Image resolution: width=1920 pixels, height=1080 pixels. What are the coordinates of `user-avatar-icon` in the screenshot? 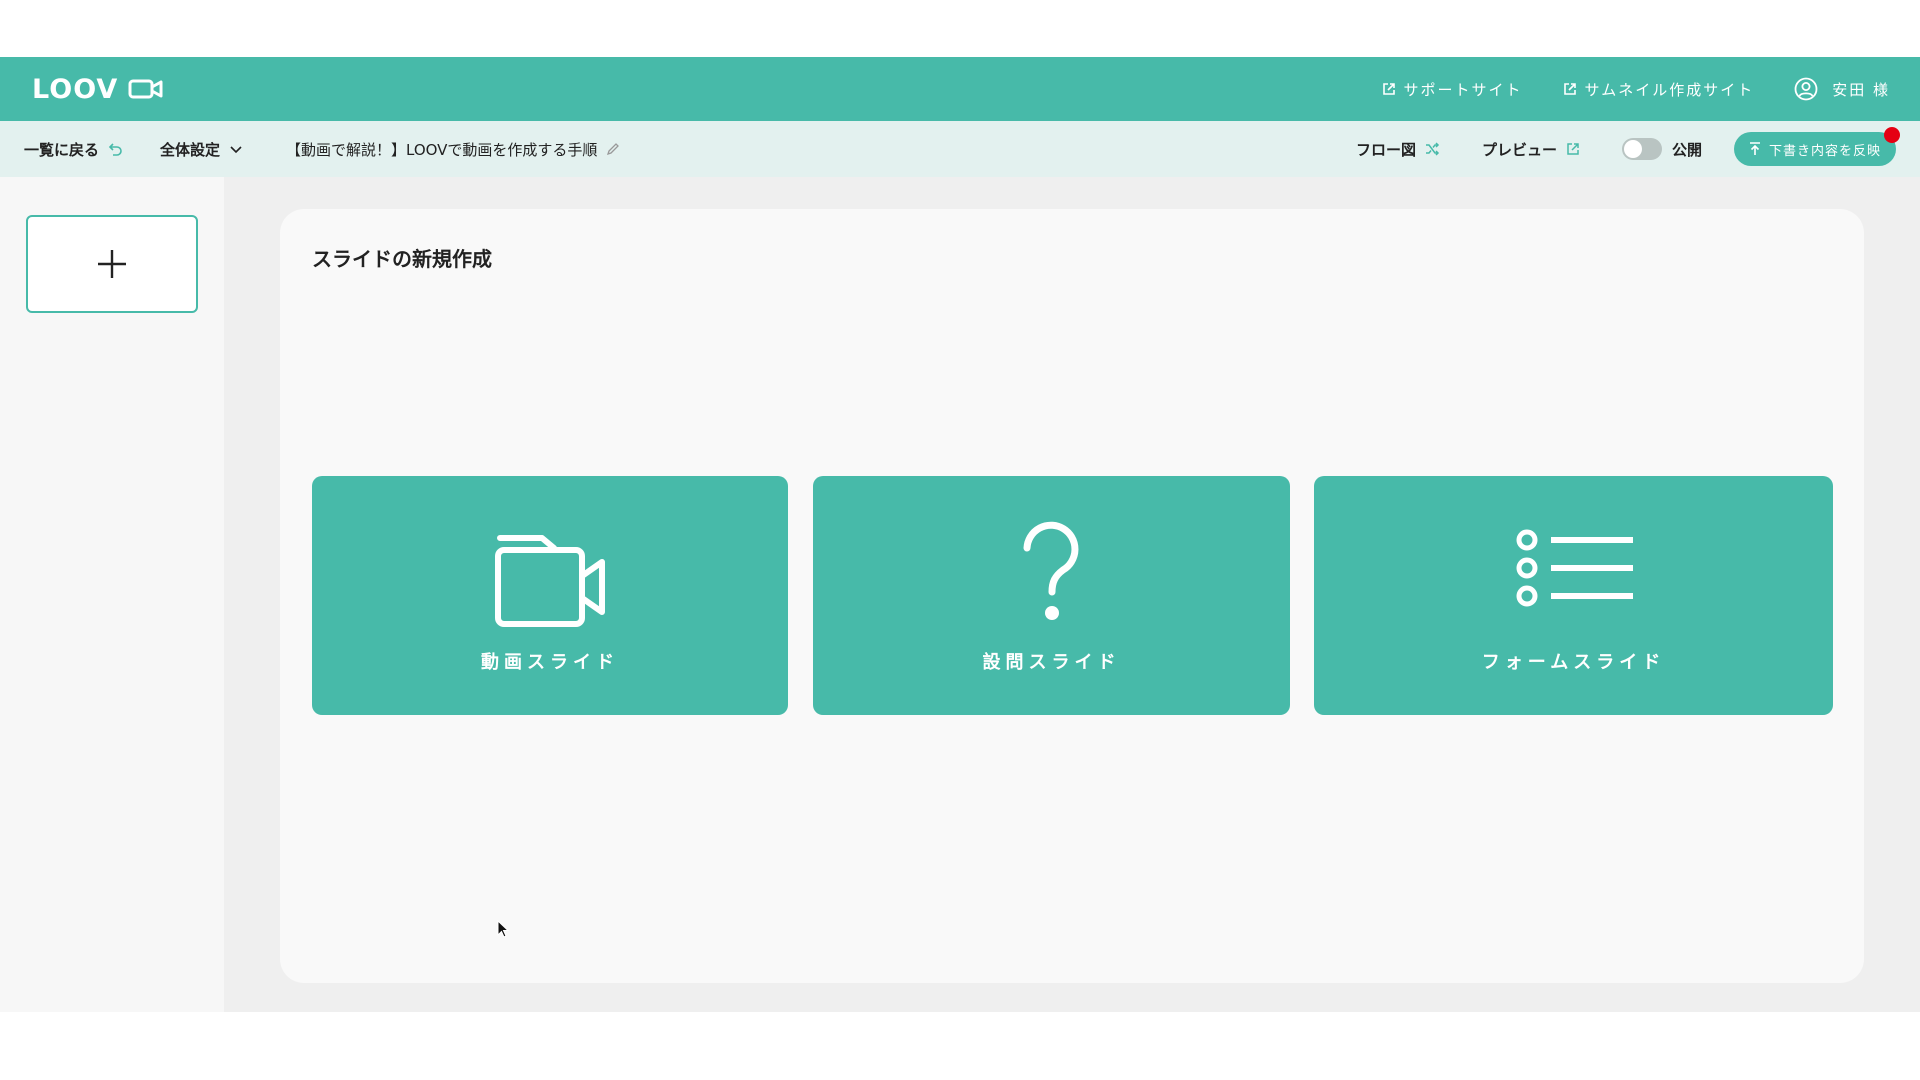 It's located at (1806, 89).